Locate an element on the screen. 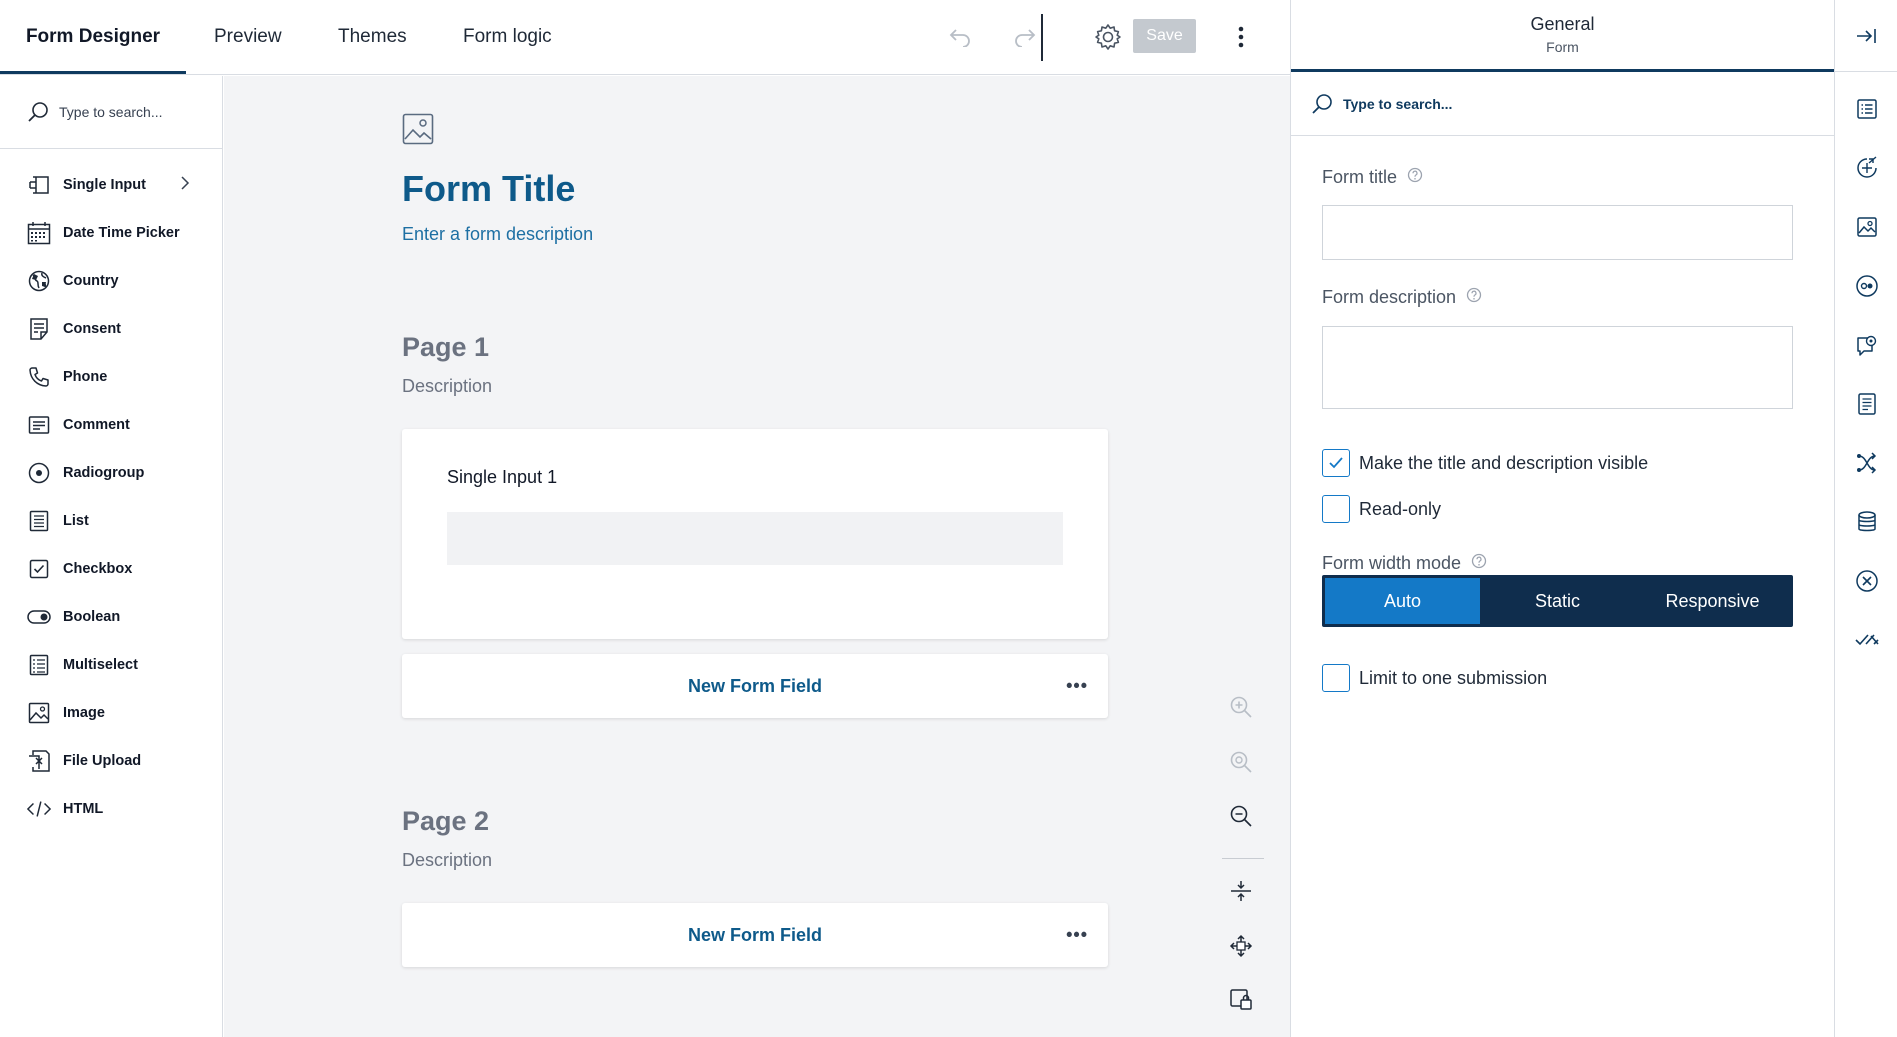 The height and width of the screenshot is (1037, 1897). page-2-title: Page 2 is located at coordinates (445, 821).